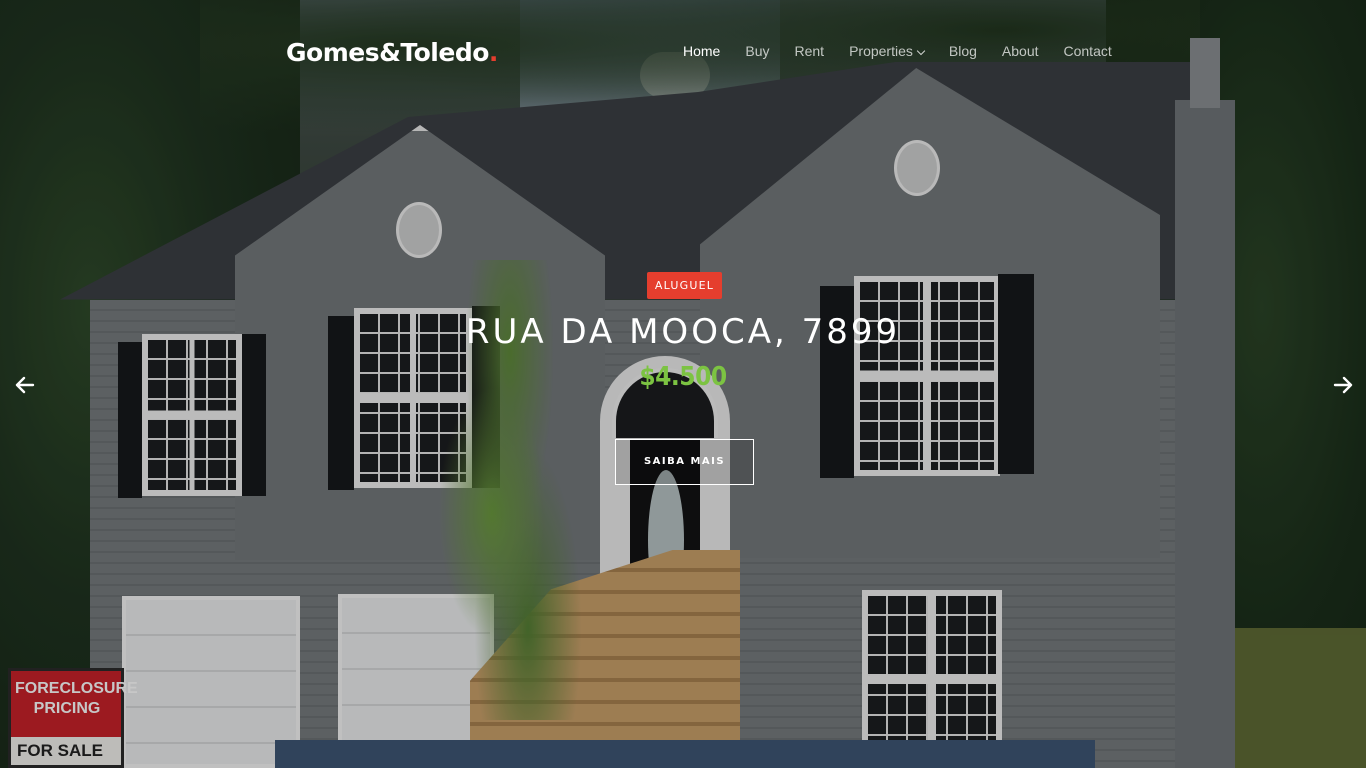  I want to click on nav-label: Blog, so click(962, 51).